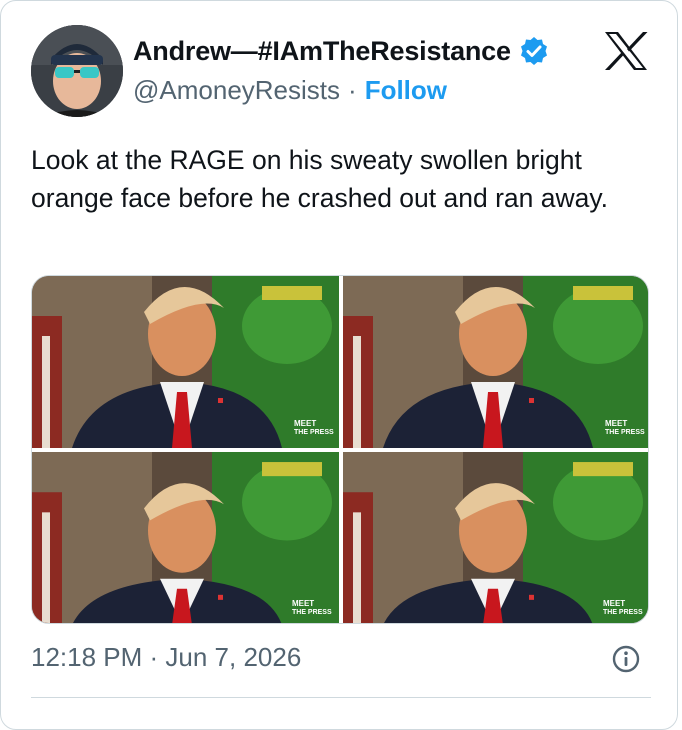 Image resolution: width=682 pixels, height=730 pixels. Describe the element at coordinates (626, 51) in the screenshot. I see `x-logo-icon` at that location.